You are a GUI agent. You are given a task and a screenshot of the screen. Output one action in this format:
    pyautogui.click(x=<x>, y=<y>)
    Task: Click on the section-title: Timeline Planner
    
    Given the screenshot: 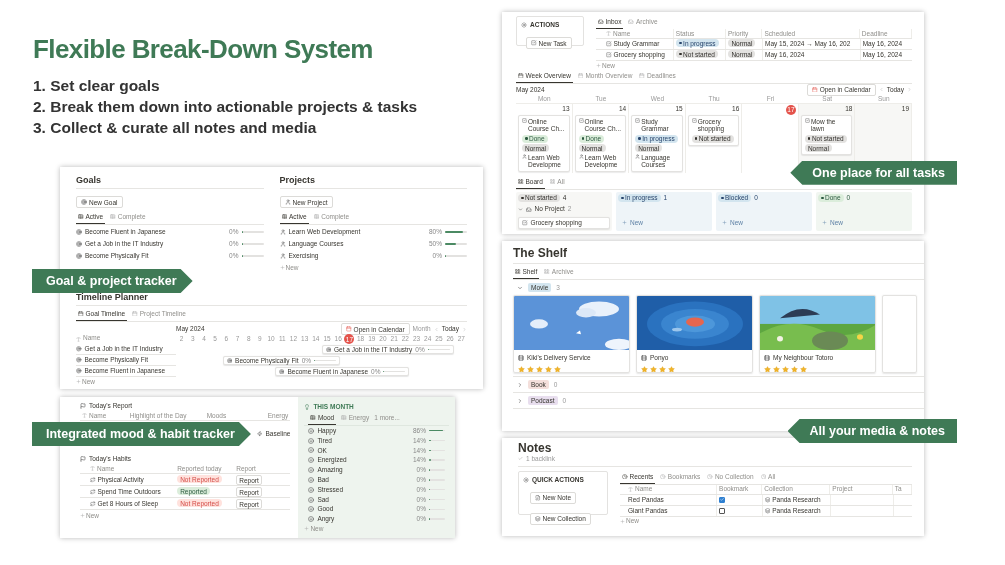 What is the action you would take?
    pyautogui.click(x=271, y=299)
    